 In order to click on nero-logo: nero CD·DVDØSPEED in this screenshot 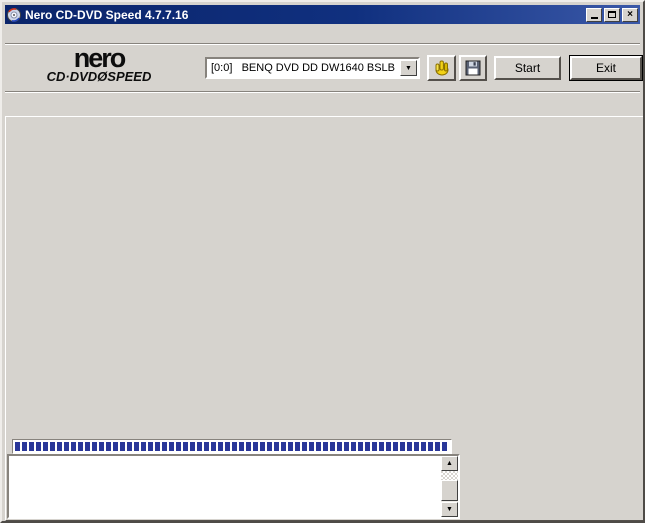, I will do `click(99, 63)`.